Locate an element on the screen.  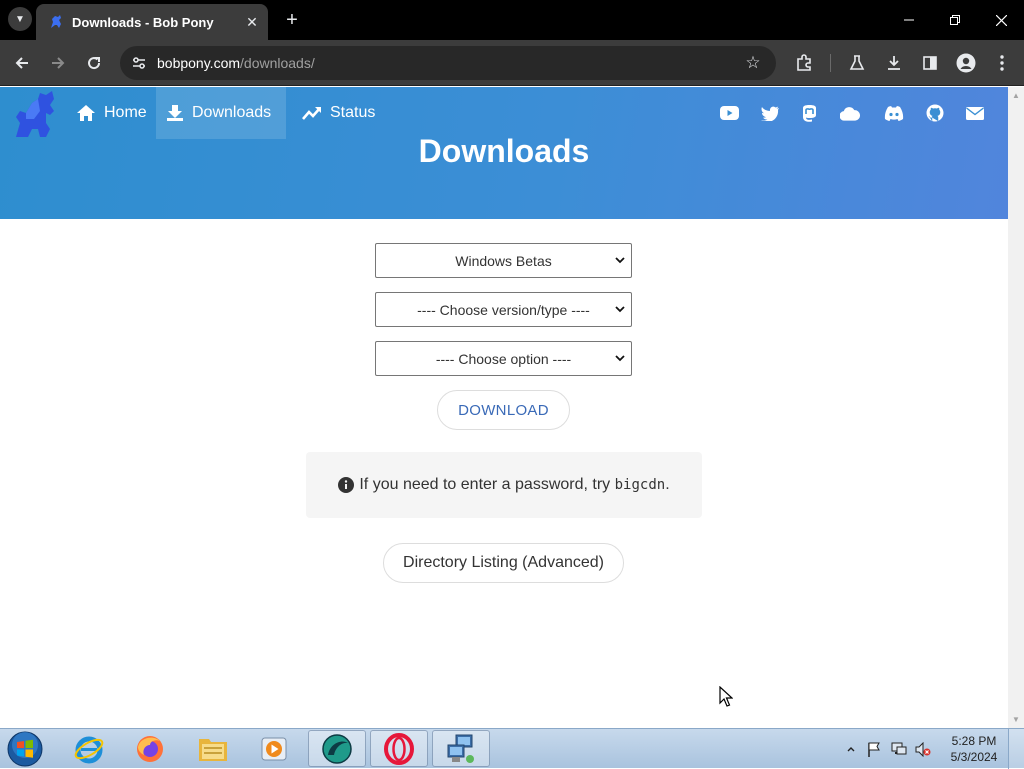
nav-downloads: Downloads is located at coordinates (221, 113).